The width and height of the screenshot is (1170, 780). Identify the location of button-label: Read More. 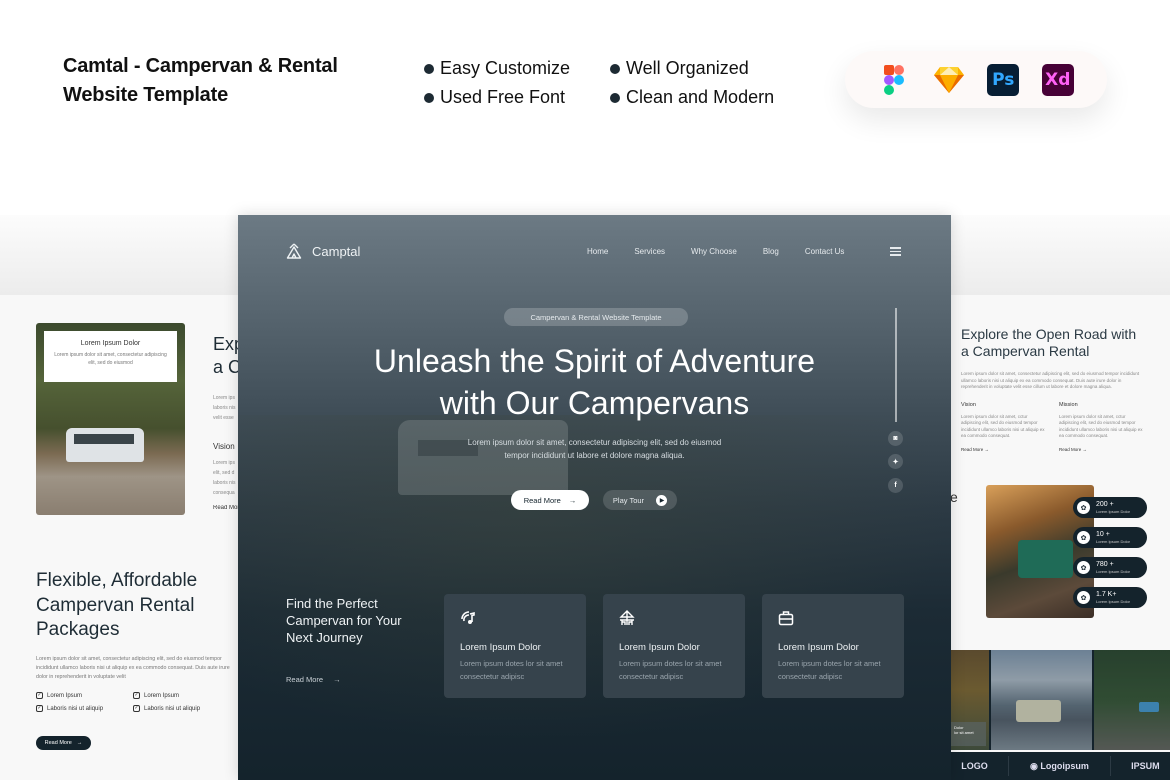
(542, 500).